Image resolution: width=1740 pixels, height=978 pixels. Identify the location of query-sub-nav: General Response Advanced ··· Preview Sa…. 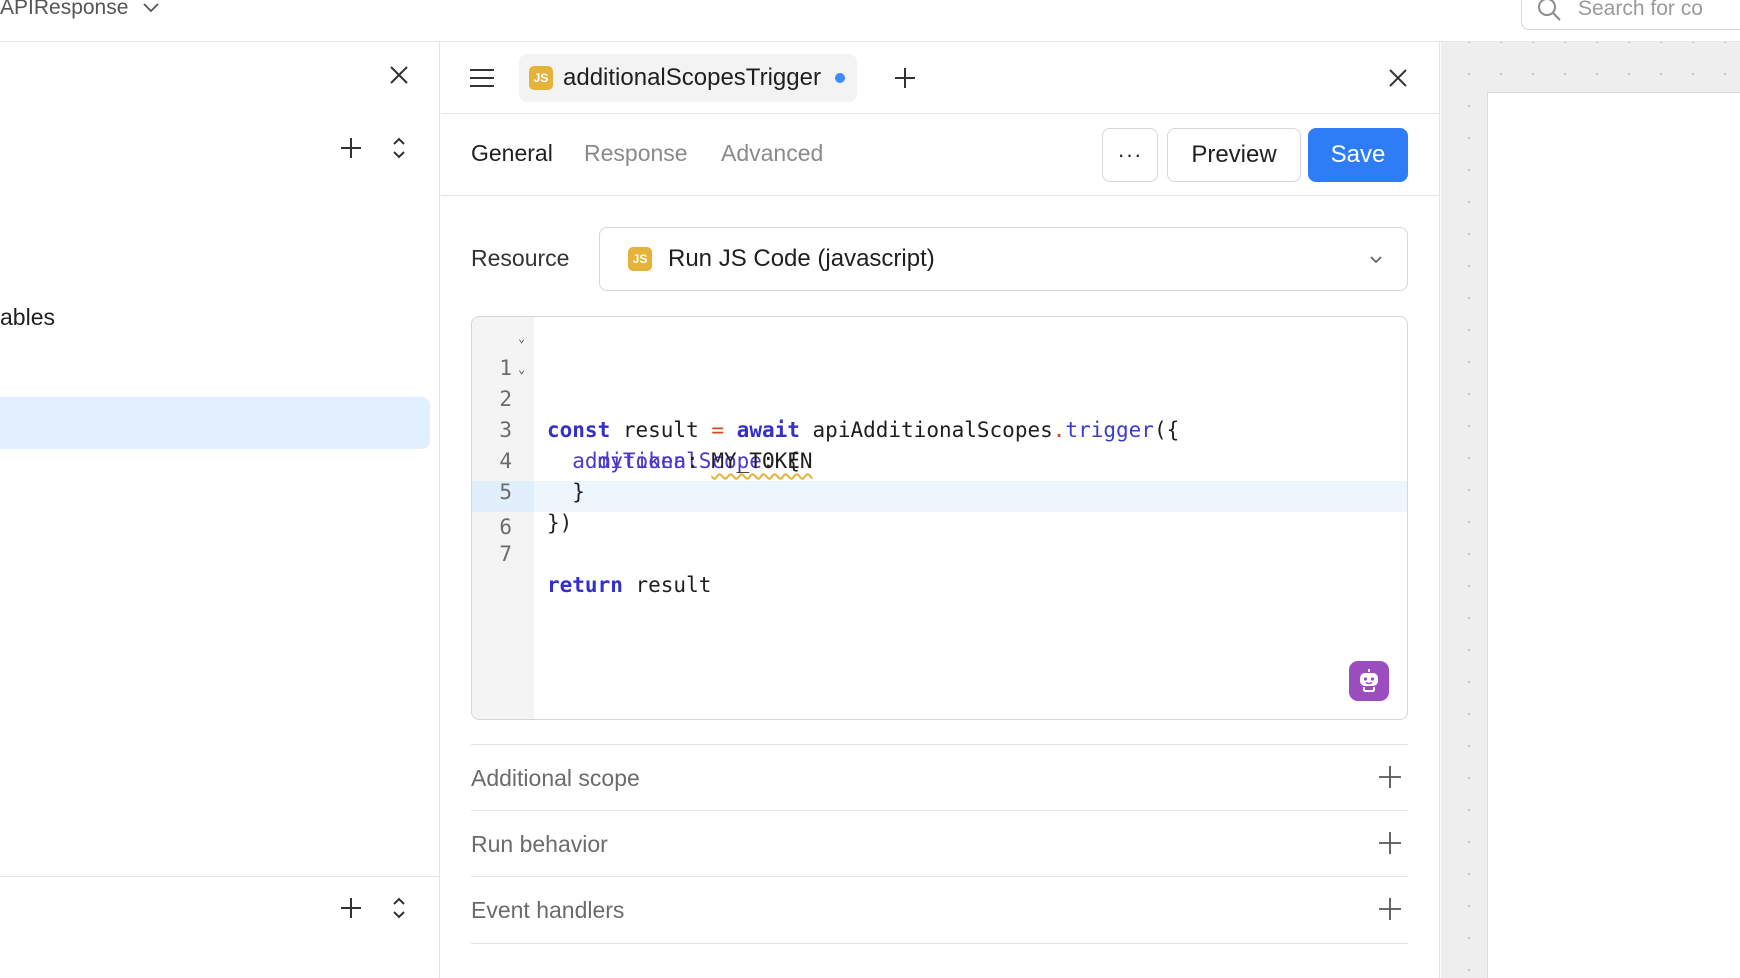
(940, 155).